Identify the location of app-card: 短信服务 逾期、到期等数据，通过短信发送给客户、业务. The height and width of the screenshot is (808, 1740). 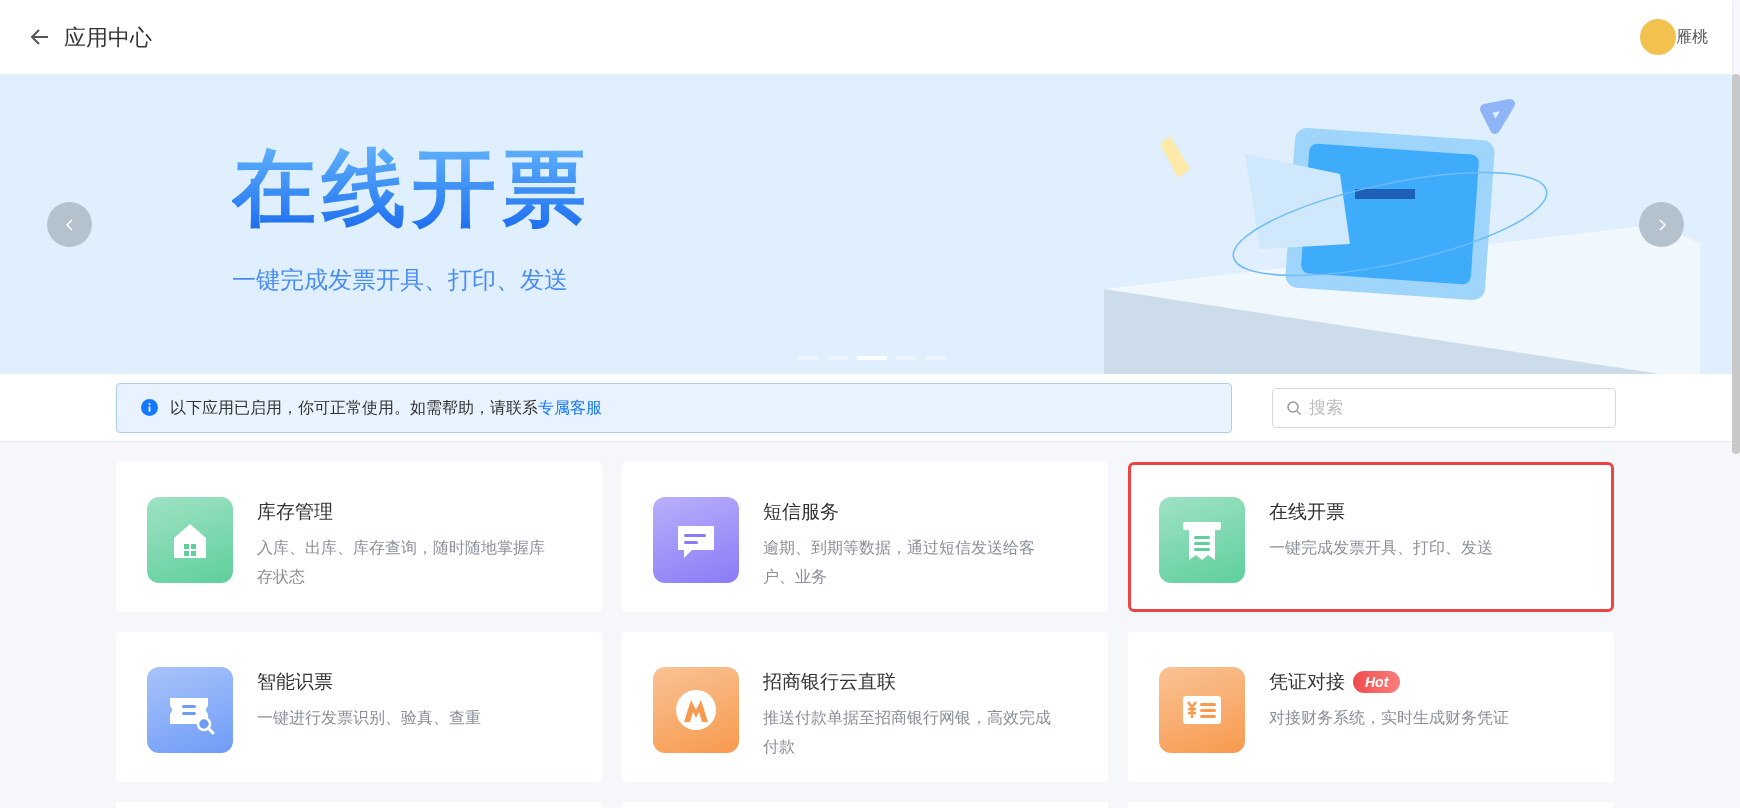
(865, 537).